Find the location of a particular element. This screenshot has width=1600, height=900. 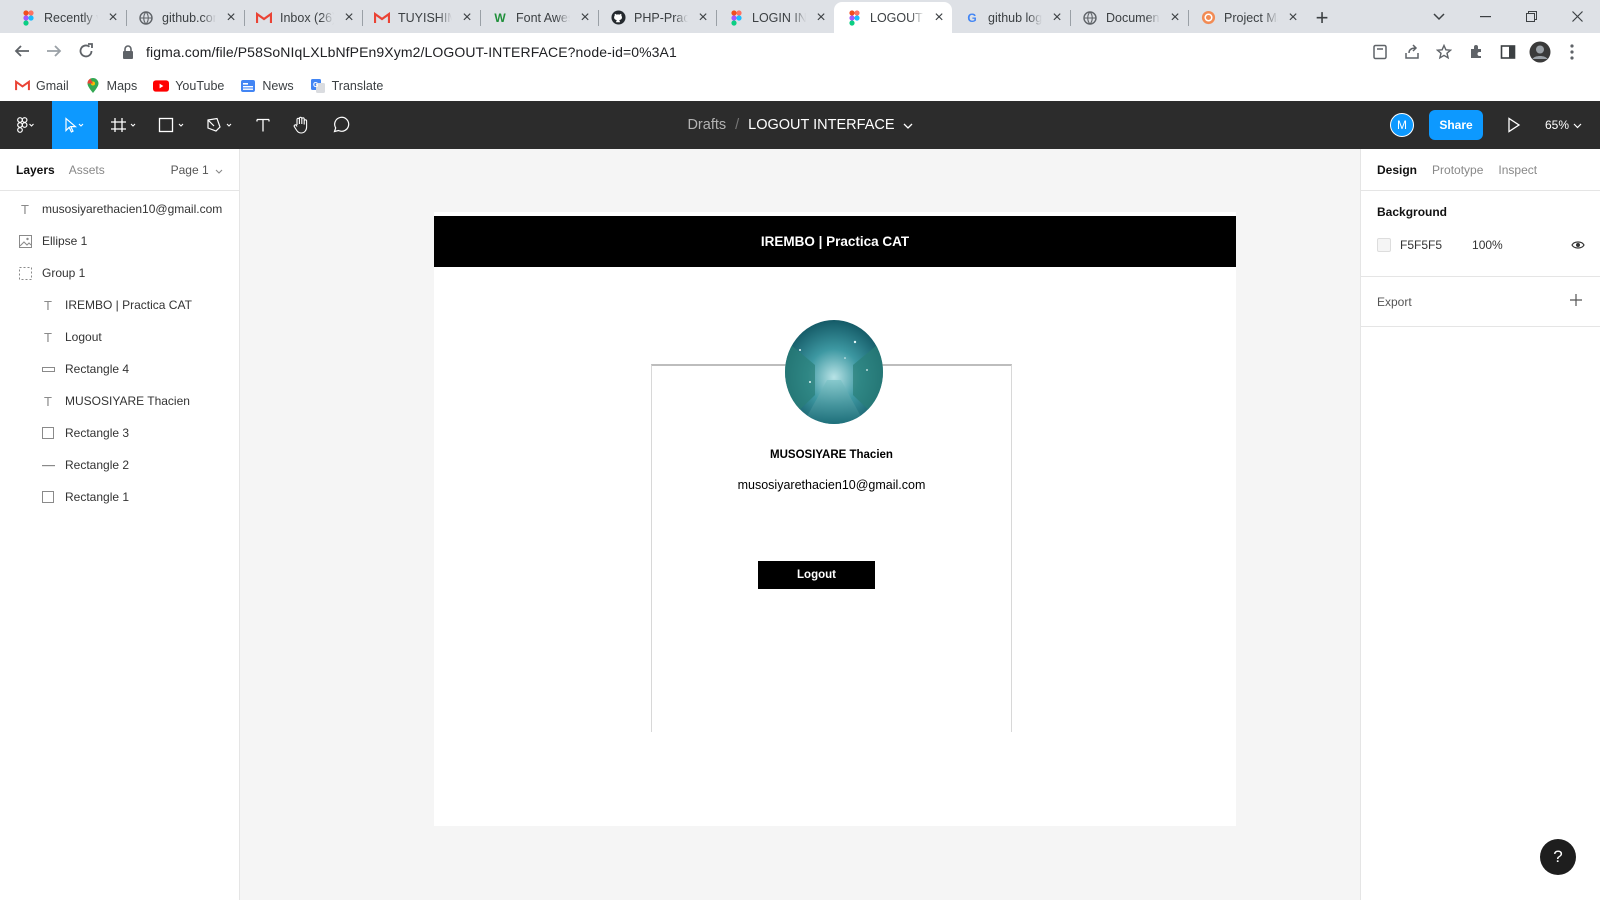

extensions-icon is located at coordinates (1476, 52).